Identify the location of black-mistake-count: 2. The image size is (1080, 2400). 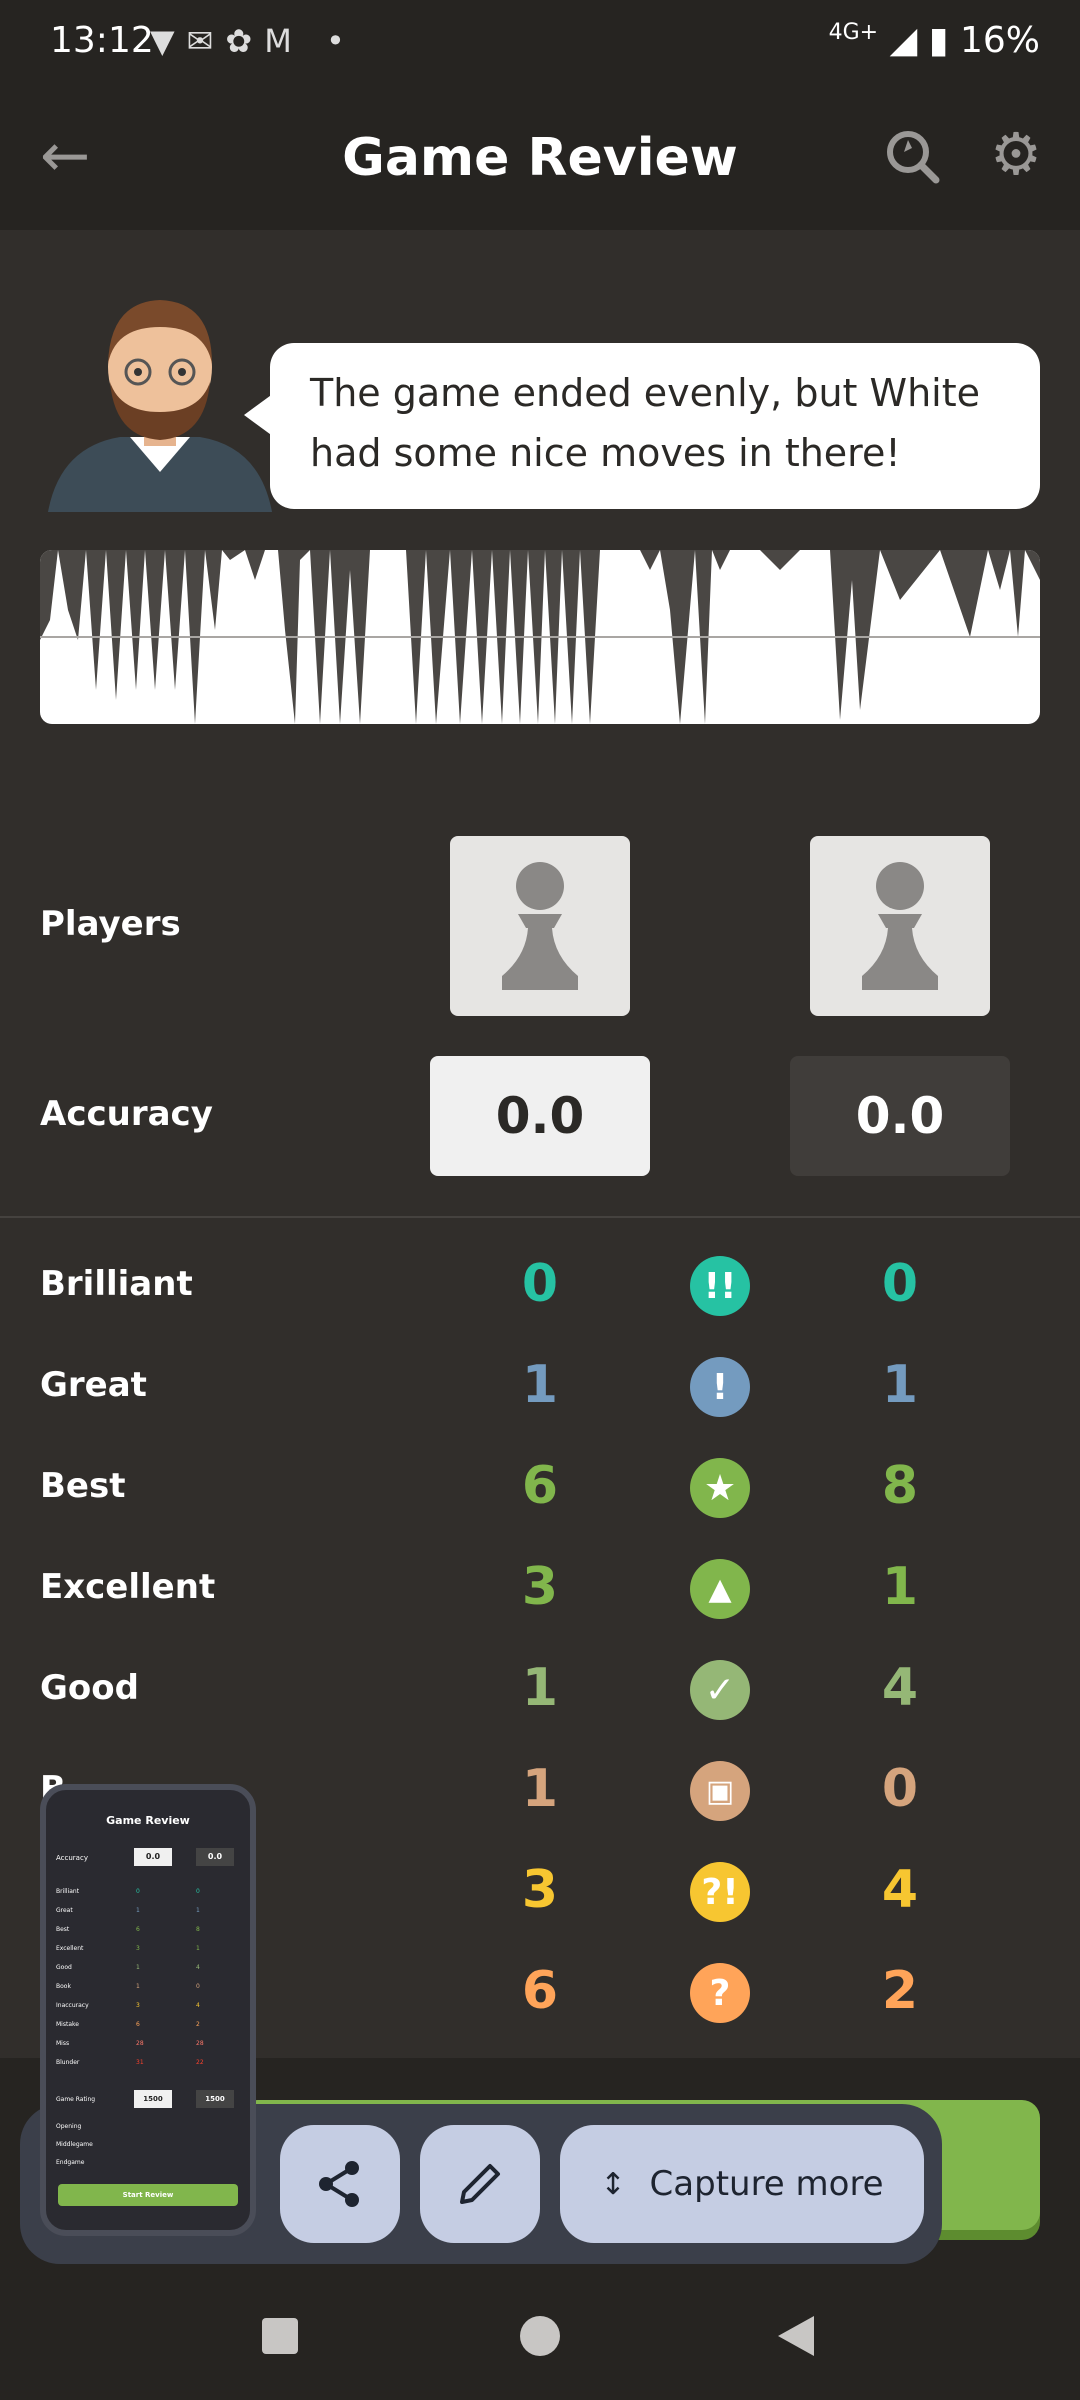
(900, 1991).